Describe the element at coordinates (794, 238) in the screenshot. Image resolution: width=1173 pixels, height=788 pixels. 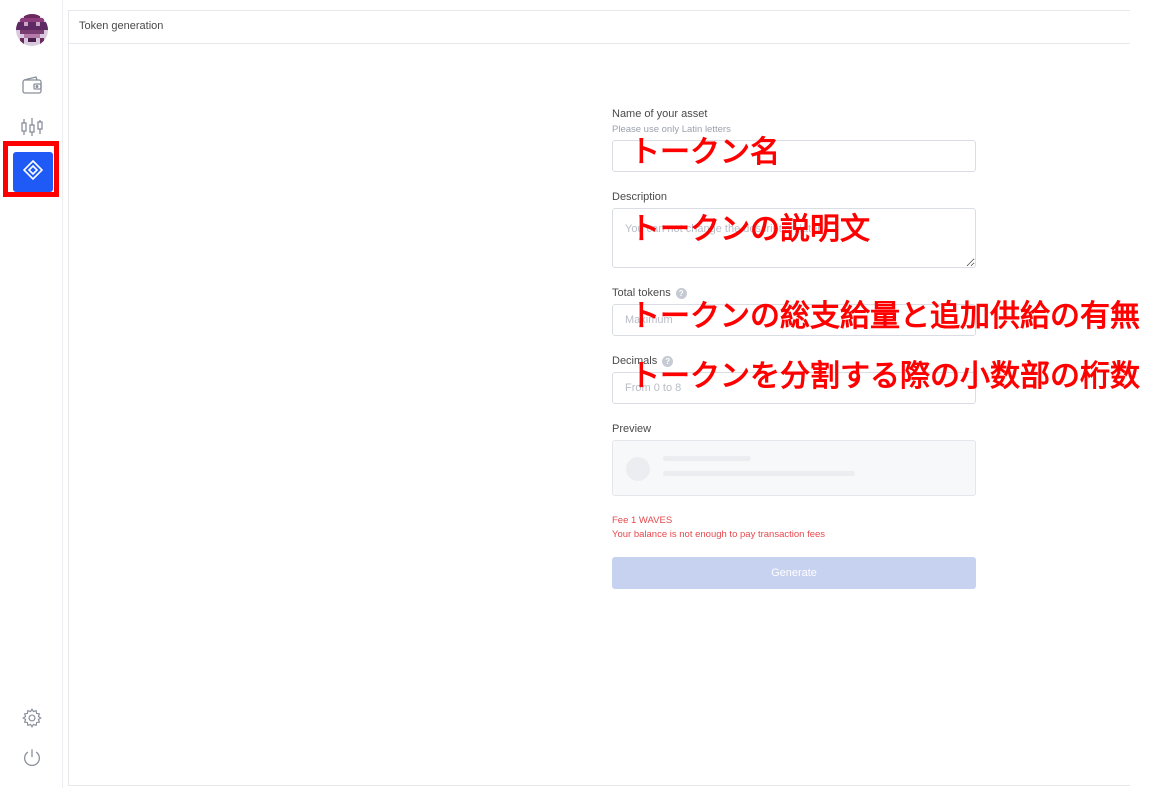
I see `description-input` at that location.